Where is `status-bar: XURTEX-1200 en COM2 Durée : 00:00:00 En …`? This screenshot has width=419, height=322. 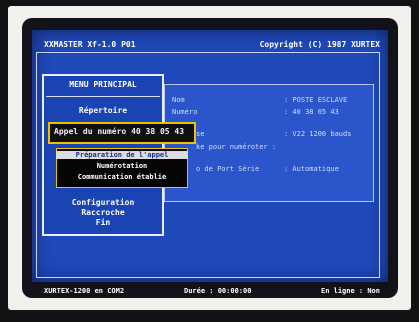 status-bar: XURTEX-1200 en COM2 Durée : 00:00:00 En … is located at coordinates (210, 291).